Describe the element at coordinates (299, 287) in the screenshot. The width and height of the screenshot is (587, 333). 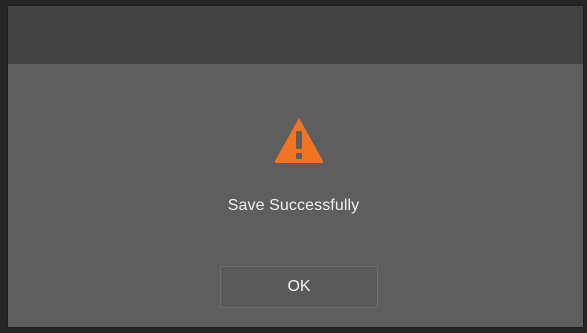
I see `ok-button: OK` at that location.